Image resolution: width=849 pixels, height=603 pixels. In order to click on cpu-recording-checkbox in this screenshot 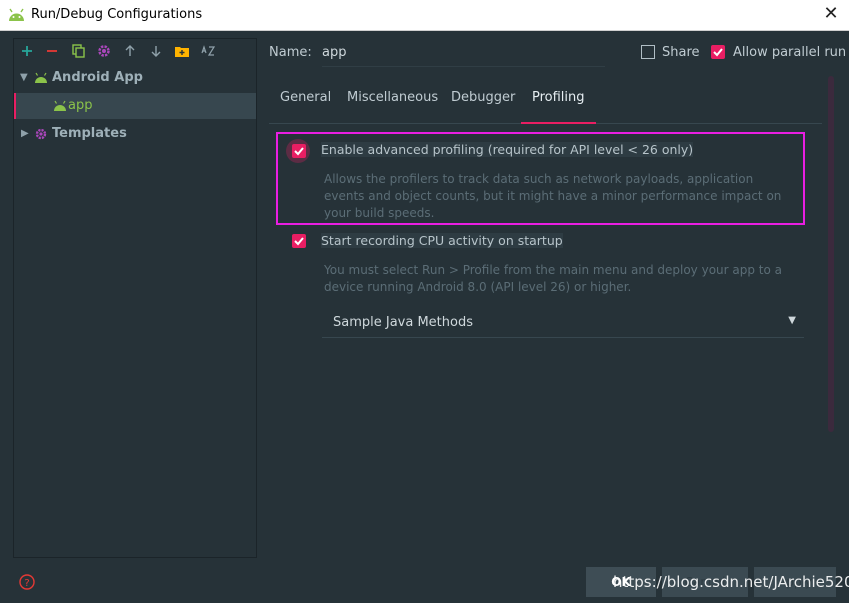, I will do `click(299, 241)`.